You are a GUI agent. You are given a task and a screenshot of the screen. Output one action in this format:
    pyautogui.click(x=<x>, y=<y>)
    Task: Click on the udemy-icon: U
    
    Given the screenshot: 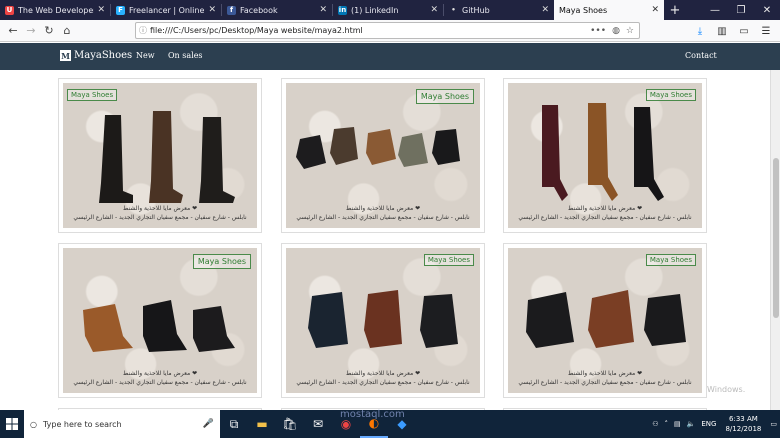 What is the action you would take?
    pyautogui.click(x=9, y=10)
    